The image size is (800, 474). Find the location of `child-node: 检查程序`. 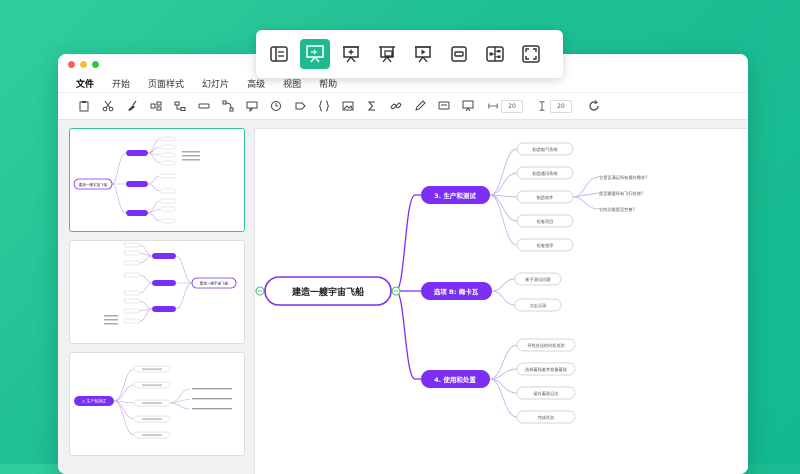

child-node: 检查程序 is located at coordinates (545, 245).